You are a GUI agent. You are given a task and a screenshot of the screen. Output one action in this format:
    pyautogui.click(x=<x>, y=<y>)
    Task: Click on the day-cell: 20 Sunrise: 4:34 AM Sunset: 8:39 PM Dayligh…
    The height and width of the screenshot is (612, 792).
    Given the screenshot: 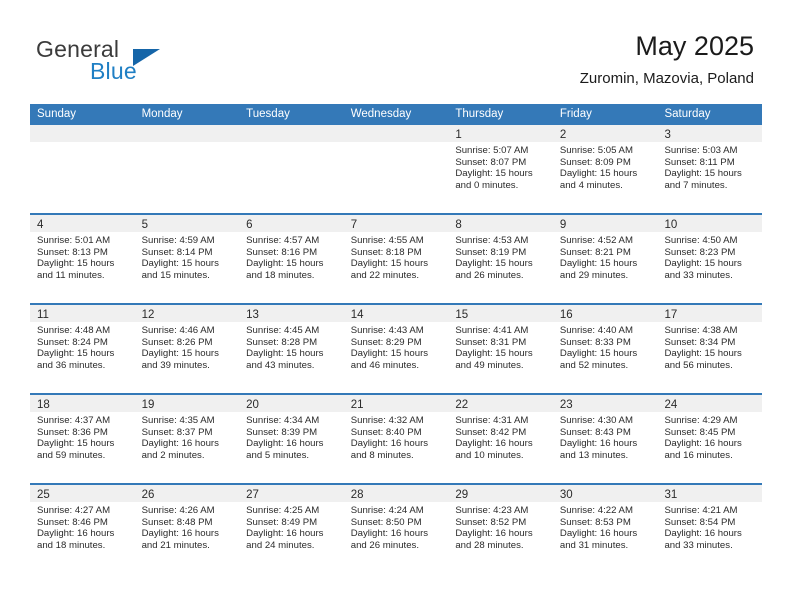 What is the action you would take?
    pyautogui.click(x=291, y=439)
    